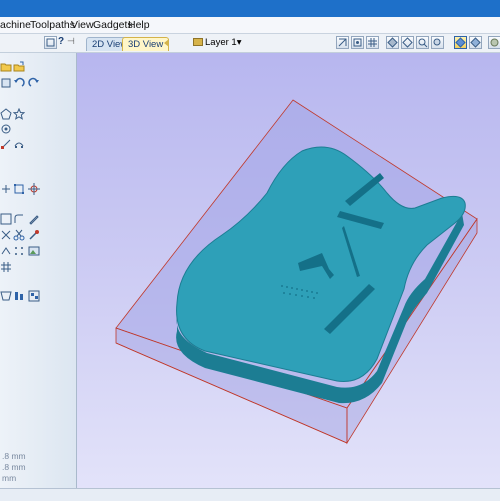 The image size is (500, 501). I want to click on zoom-icon, so click(422, 42).